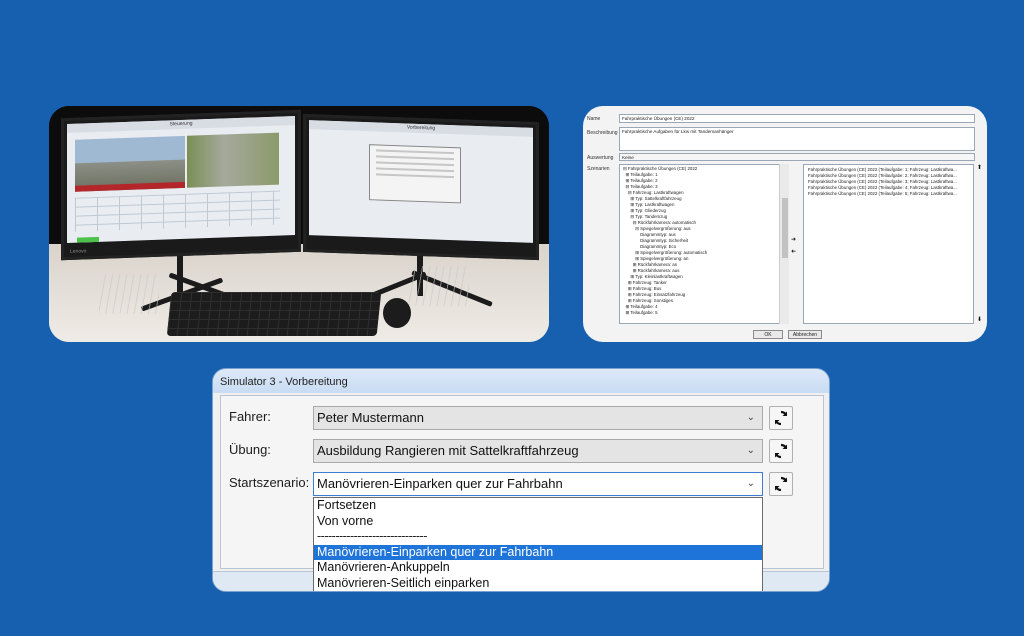 Image resolution: width=1024 pixels, height=636 pixels. Describe the element at coordinates (658, 118) in the screenshot. I see `name-value: Fahrpraktische Übungen (CE) 2022` at that location.